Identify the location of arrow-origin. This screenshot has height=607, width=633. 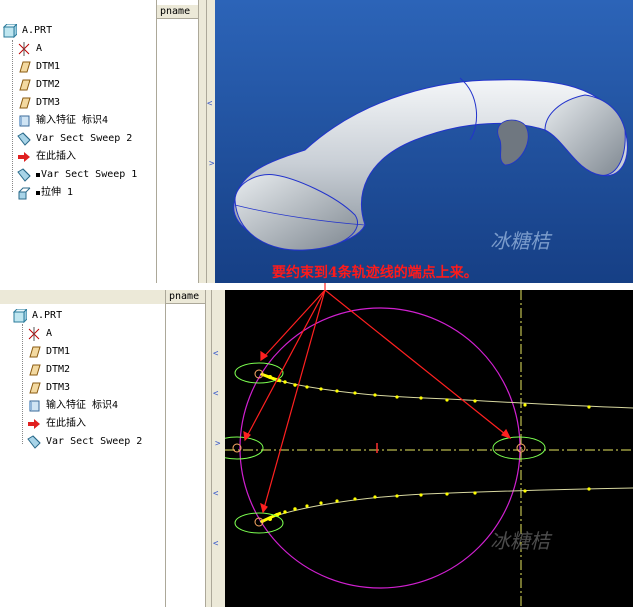
(325, 287).